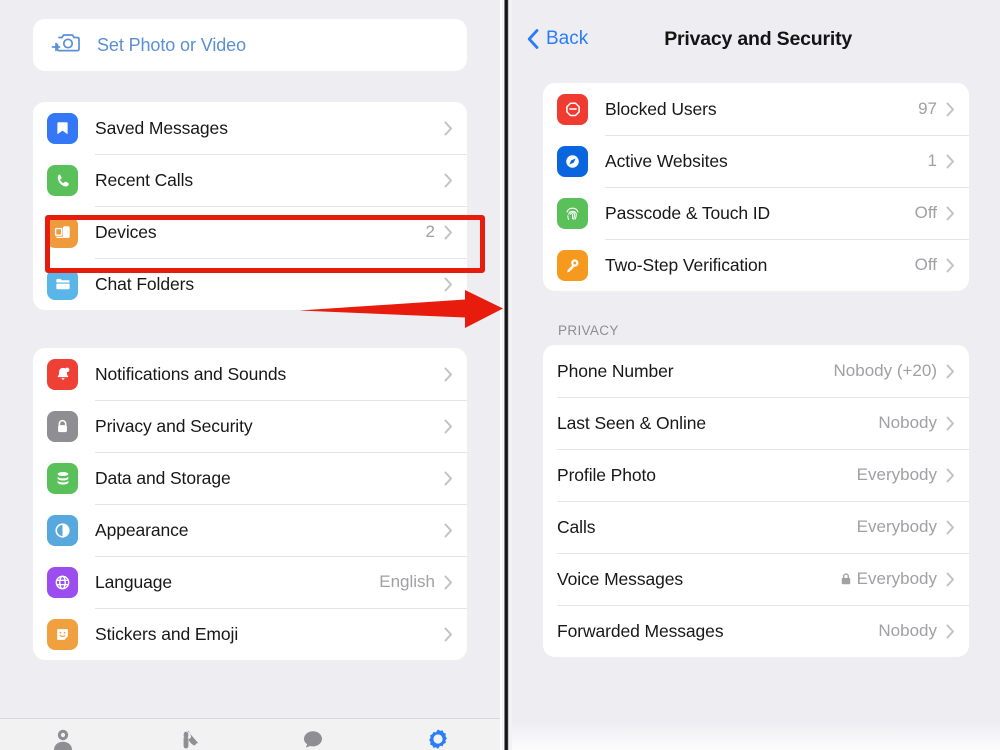  What do you see at coordinates (250, 582) in the screenshot?
I see `settings-row-language: Language English` at bounding box center [250, 582].